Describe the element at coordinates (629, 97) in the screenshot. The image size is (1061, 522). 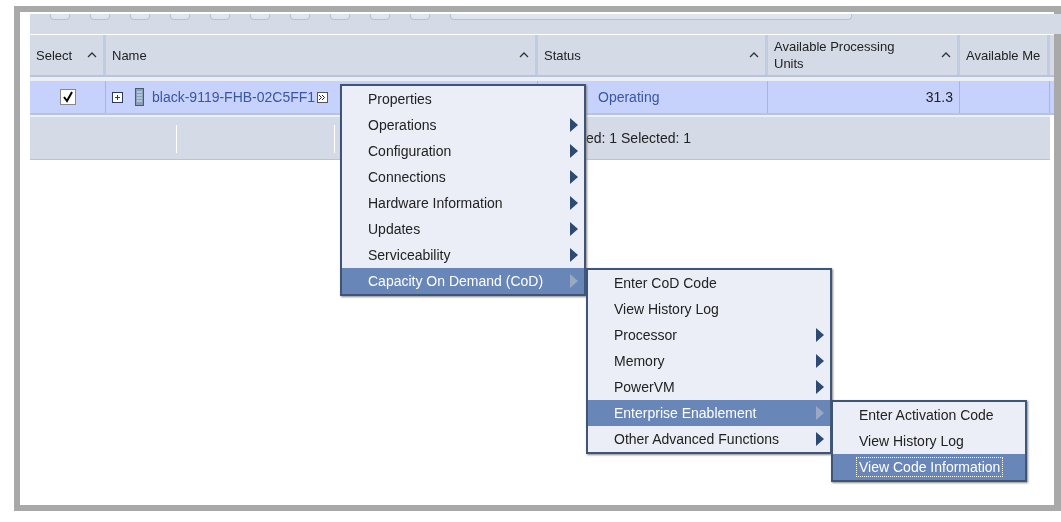
I see `status-text: Operating` at that location.